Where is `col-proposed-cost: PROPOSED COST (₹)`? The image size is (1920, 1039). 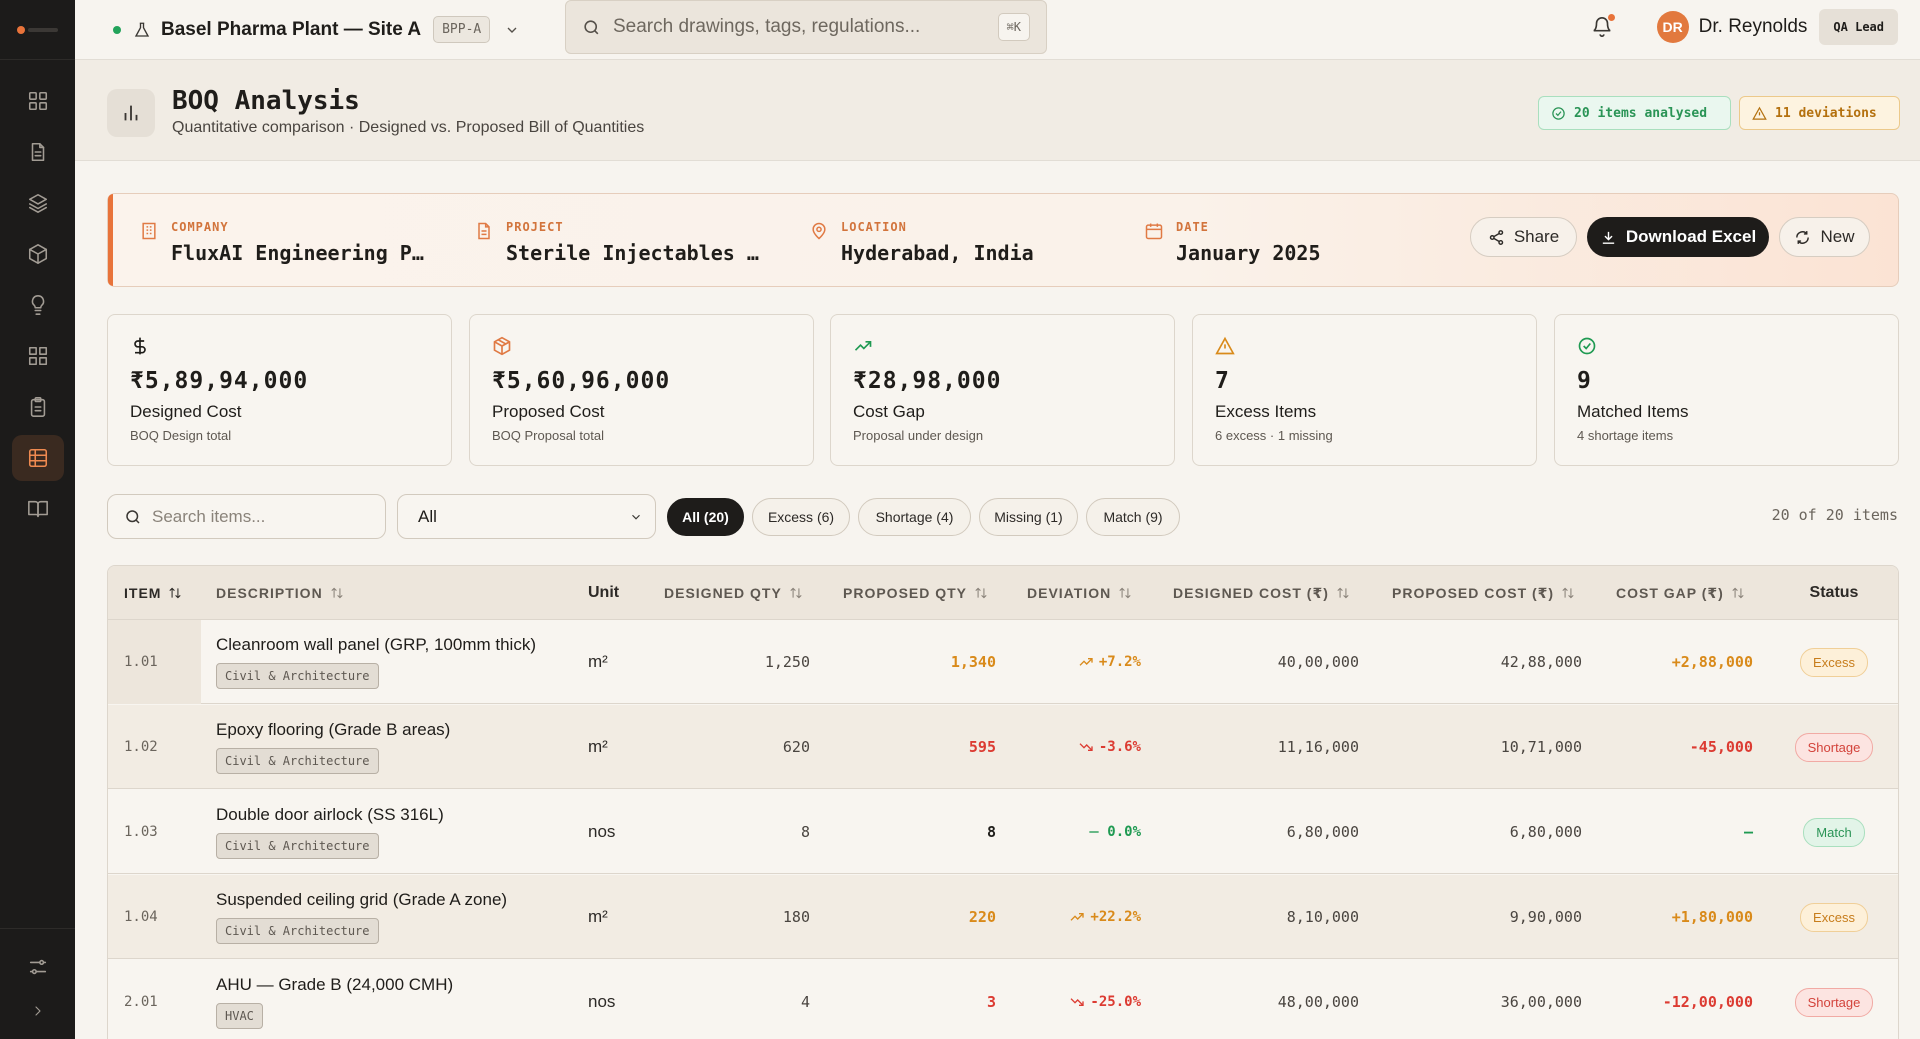 col-proposed-cost: PROPOSED COST (₹) is located at coordinates (1483, 593).